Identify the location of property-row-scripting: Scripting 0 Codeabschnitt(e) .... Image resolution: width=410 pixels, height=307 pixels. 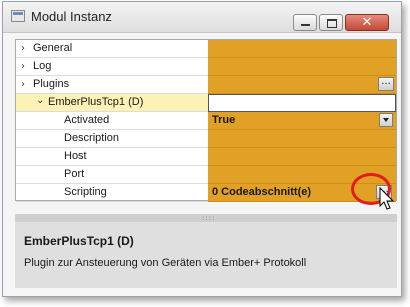
(206, 193).